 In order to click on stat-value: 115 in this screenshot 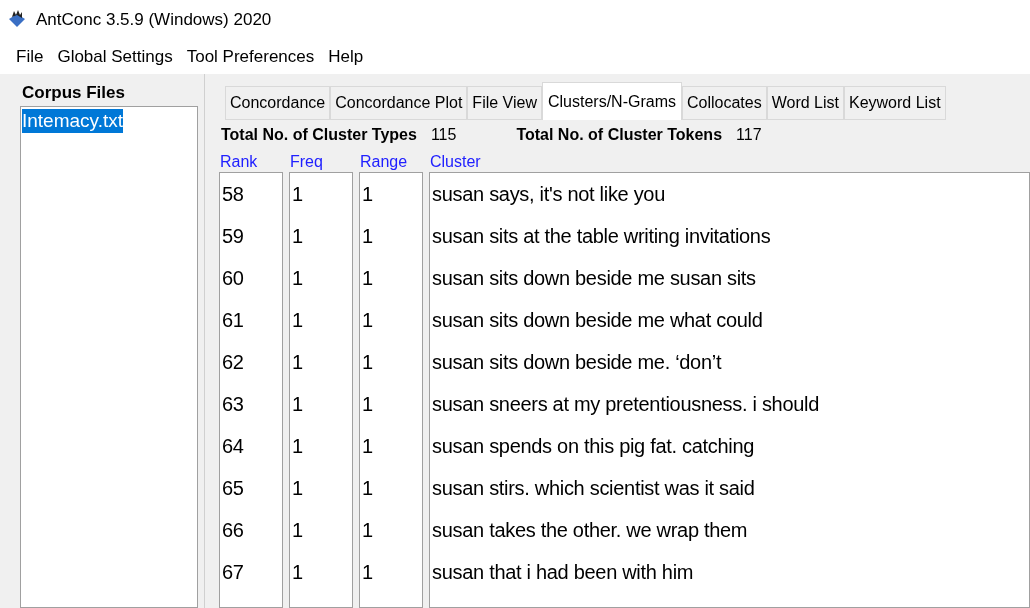, I will do `click(443, 135)`.